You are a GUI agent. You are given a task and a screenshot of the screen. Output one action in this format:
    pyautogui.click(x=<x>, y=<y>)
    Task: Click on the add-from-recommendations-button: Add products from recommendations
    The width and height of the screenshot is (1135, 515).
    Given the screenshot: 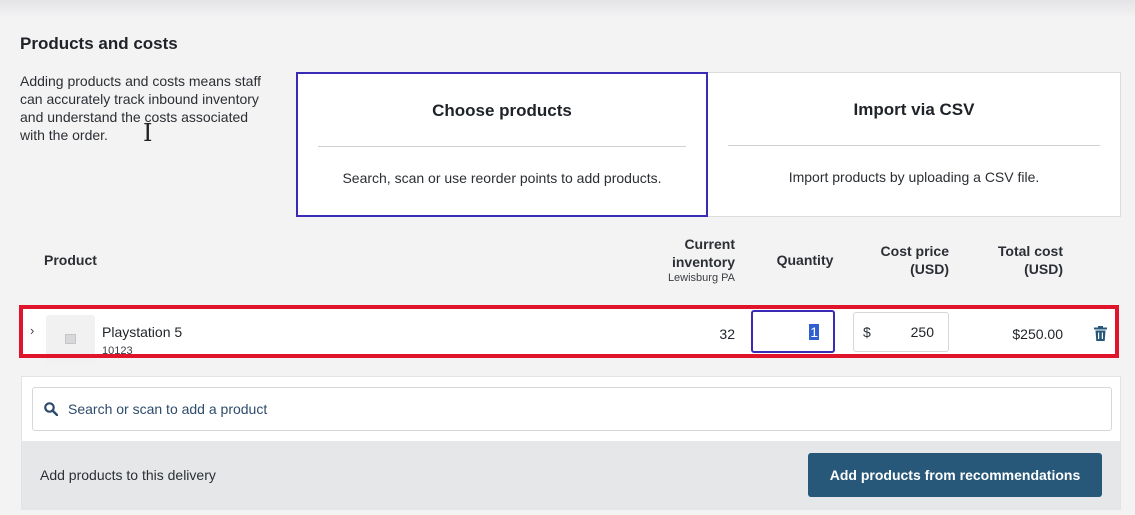 What is the action you would take?
    pyautogui.click(x=955, y=475)
    